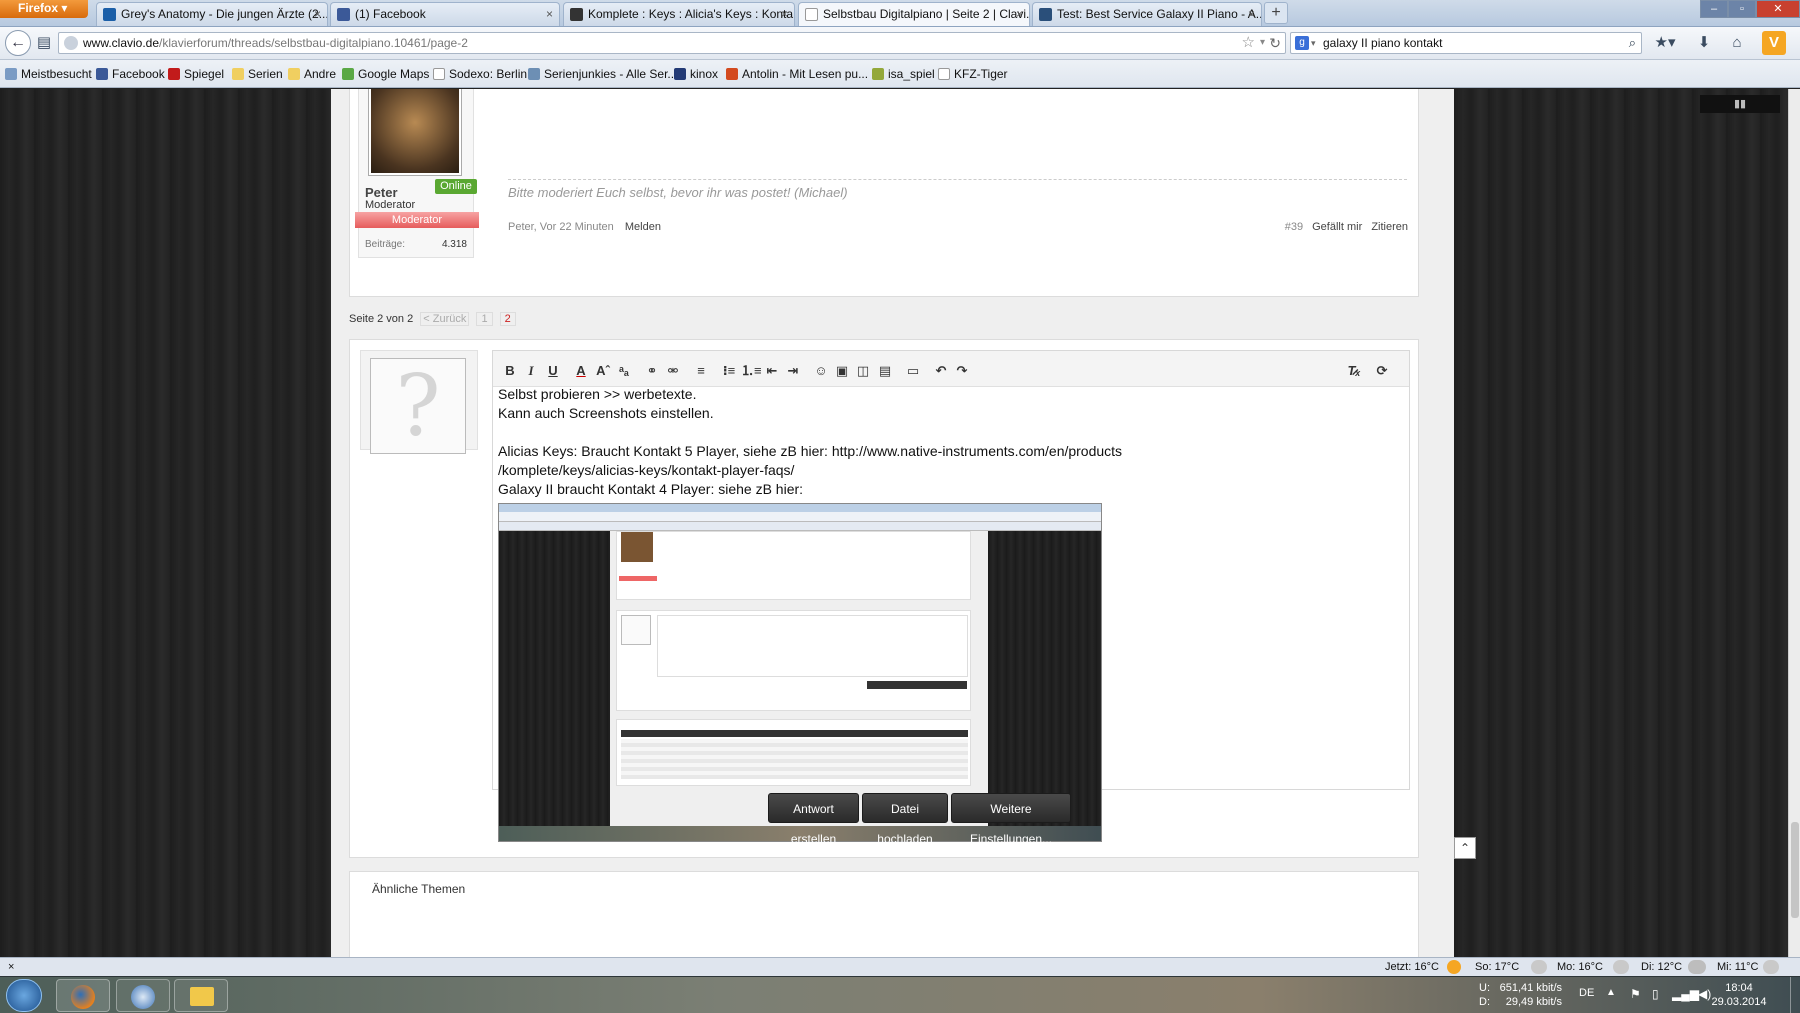  What do you see at coordinates (445, 319) in the screenshot?
I see `prev-page-link: < Zurück` at bounding box center [445, 319].